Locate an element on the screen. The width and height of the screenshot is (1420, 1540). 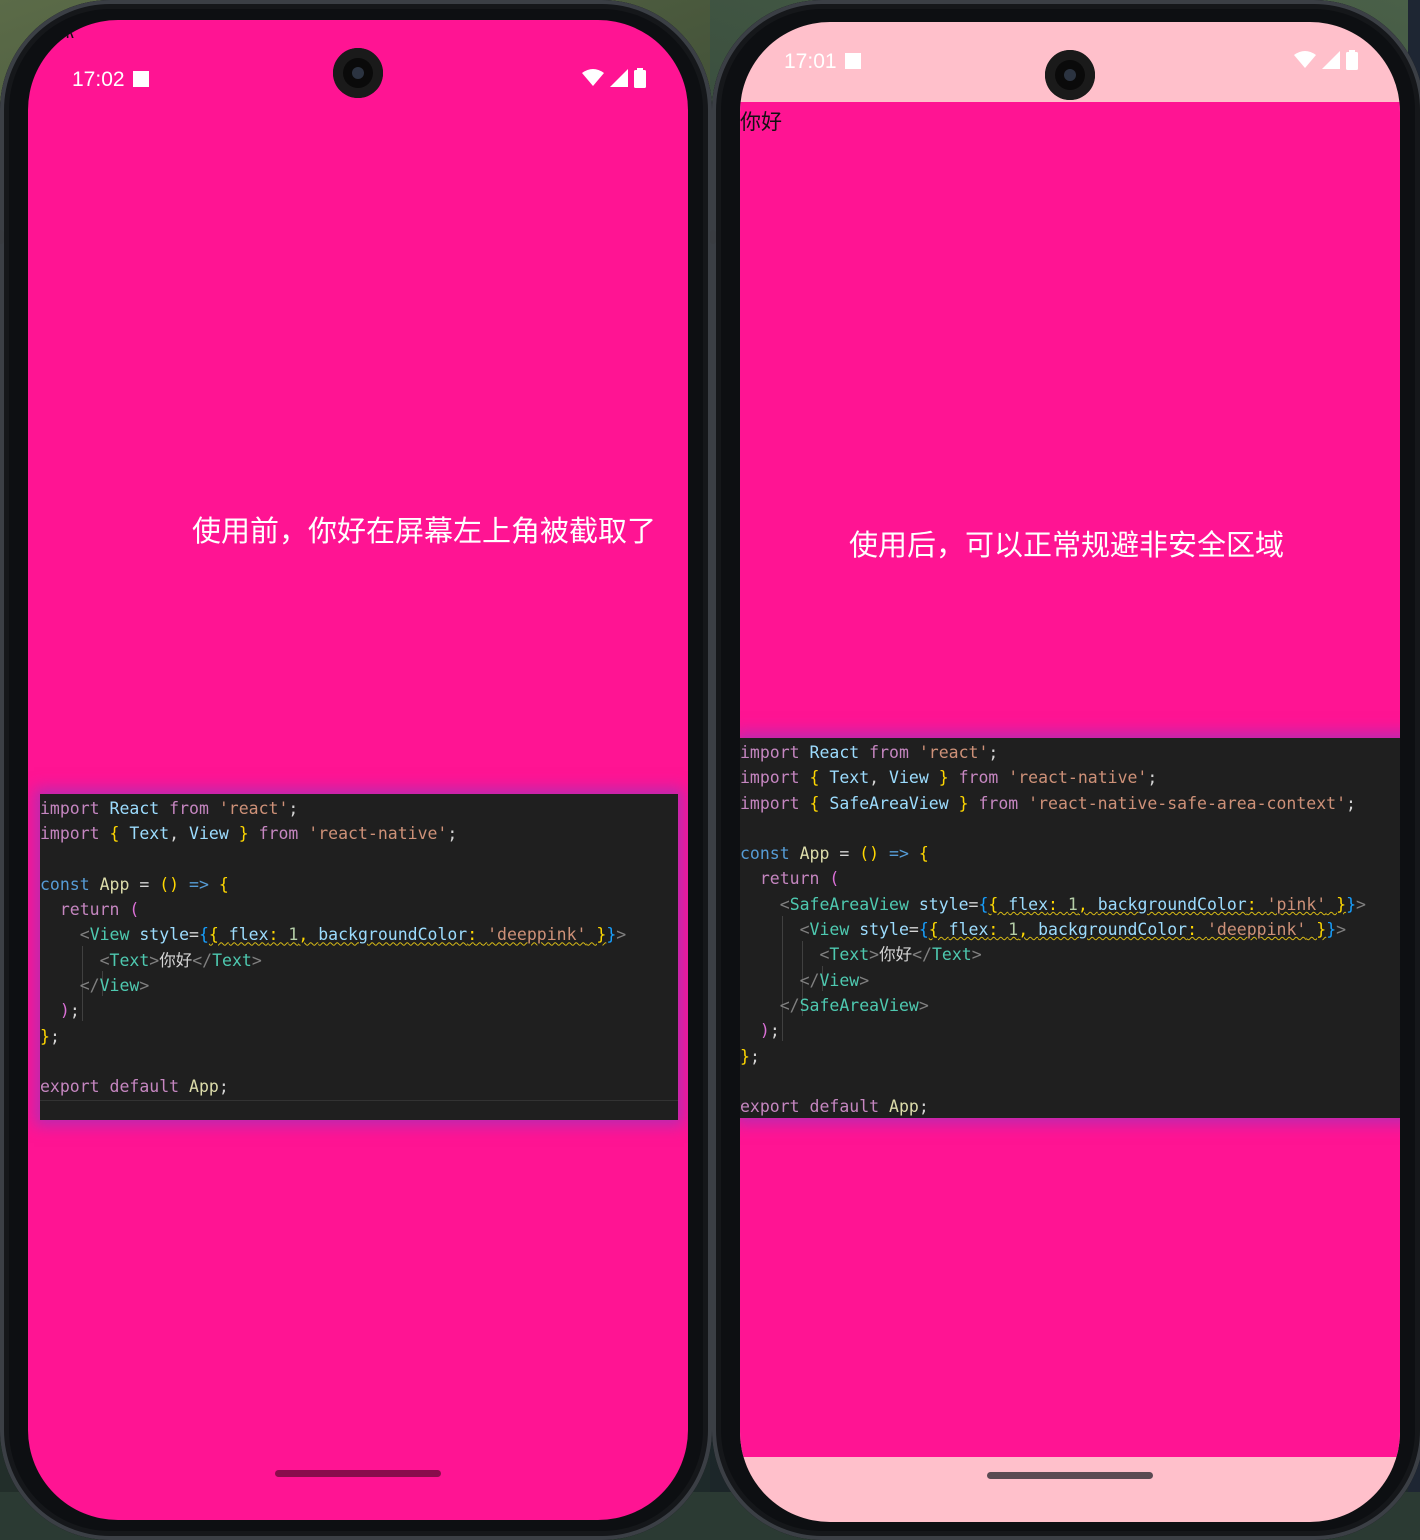
status-time-wrap: 17:01 is located at coordinates (822, 62).